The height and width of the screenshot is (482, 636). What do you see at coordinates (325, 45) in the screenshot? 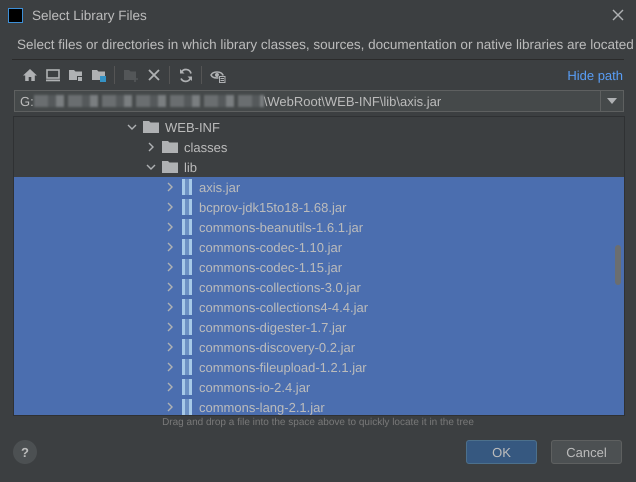
I see `description-text: Select files or directories in which library classes, sources, documentation or native libraries are located` at bounding box center [325, 45].